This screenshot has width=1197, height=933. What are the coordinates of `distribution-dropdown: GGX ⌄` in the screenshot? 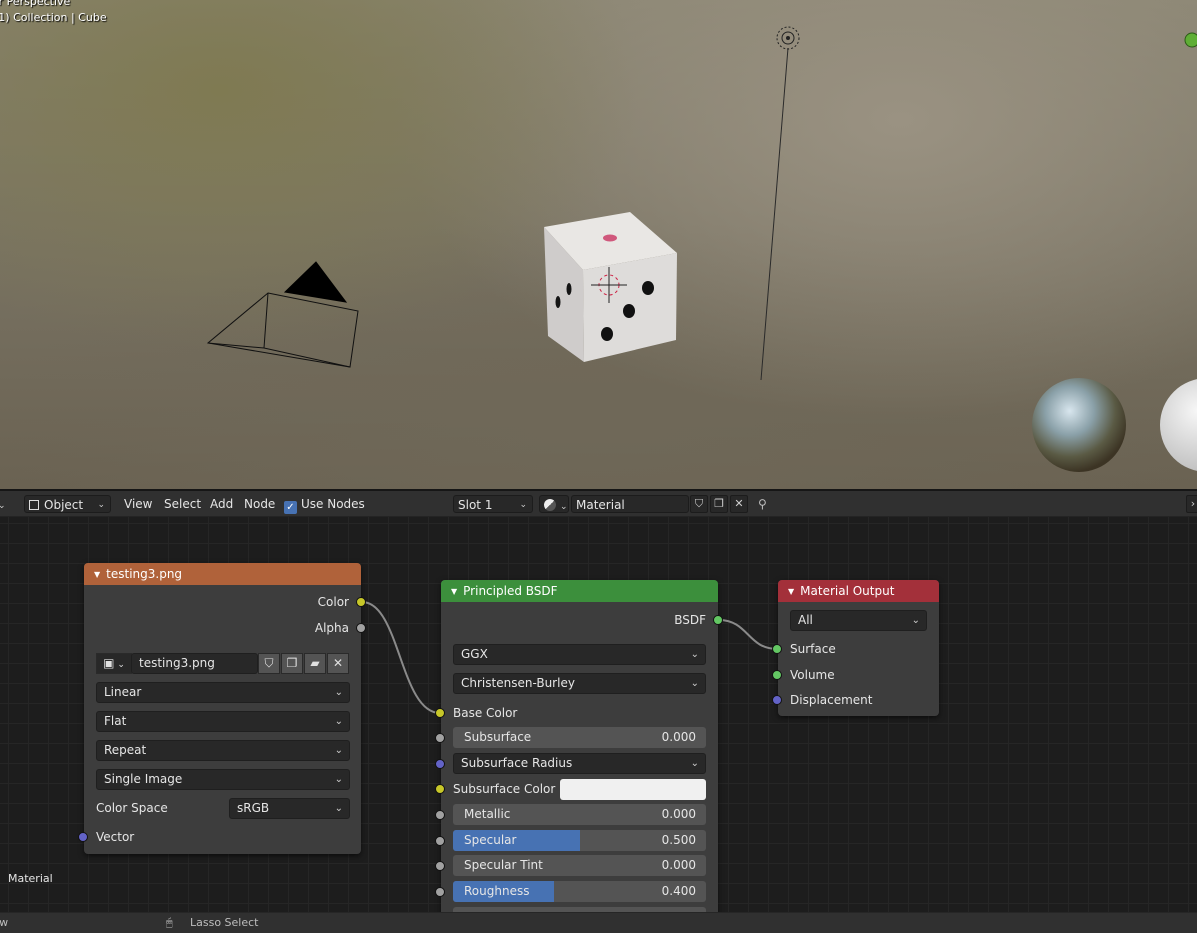 It's located at (579, 654).